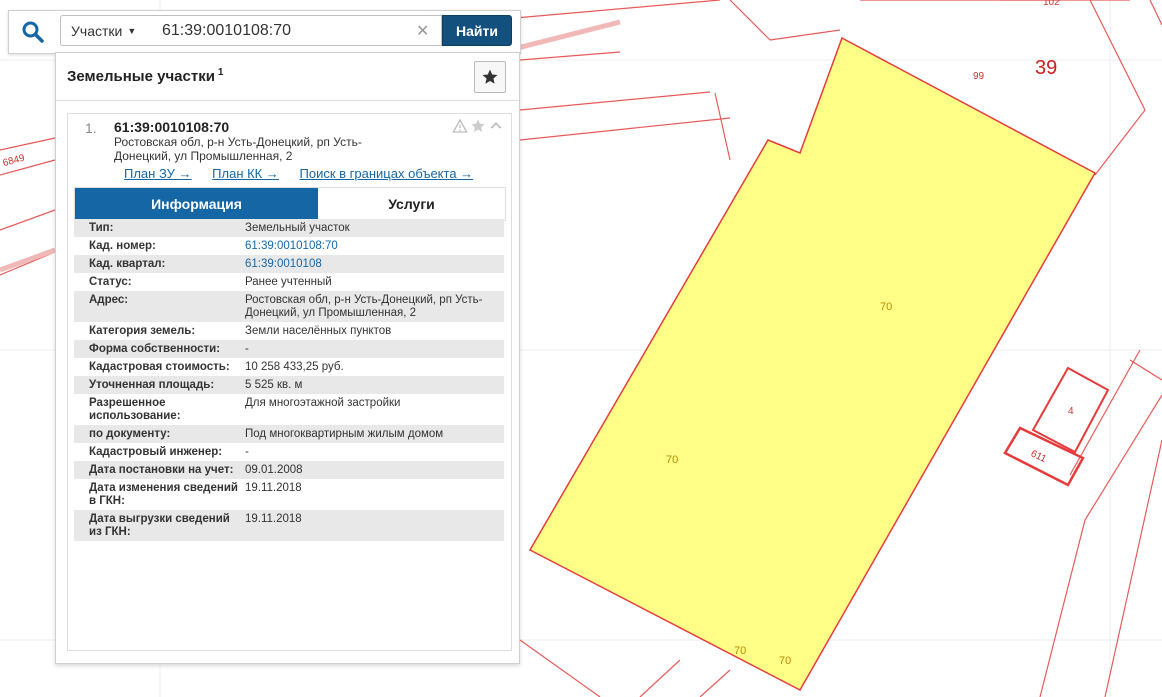 This screenshot has height=697, width=1162. Describe the element at coordinates (101, 228) in the screenshot. I see `info-key: Тип:` at that location.